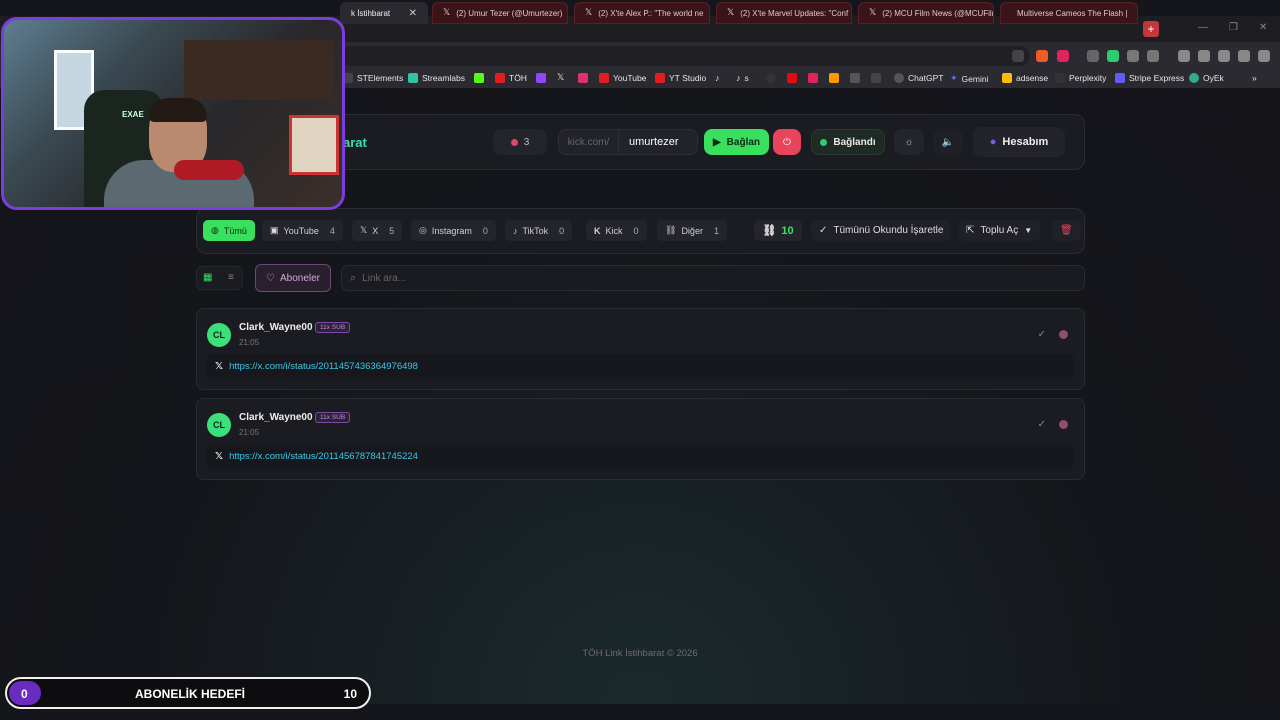 This screenshot has height=720, width=1280. What do you see at coordinates (249, 342) in the screenshot?
I see `timestamp: 21:05` at bounding box center [249, 342].